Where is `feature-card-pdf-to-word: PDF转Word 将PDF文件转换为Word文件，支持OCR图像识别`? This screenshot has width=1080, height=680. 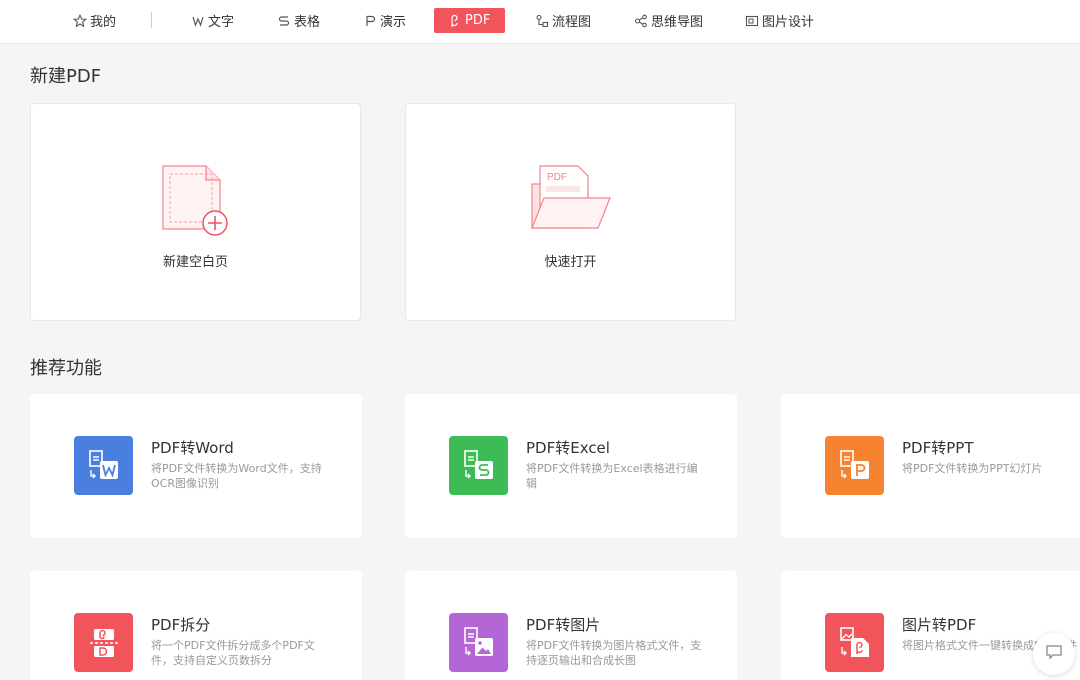 feature-card-pdf-to-word: PDF转Word 将PDF文件转换为Word文件，支持OCR图像识别 is located at coordinates (196, 466).